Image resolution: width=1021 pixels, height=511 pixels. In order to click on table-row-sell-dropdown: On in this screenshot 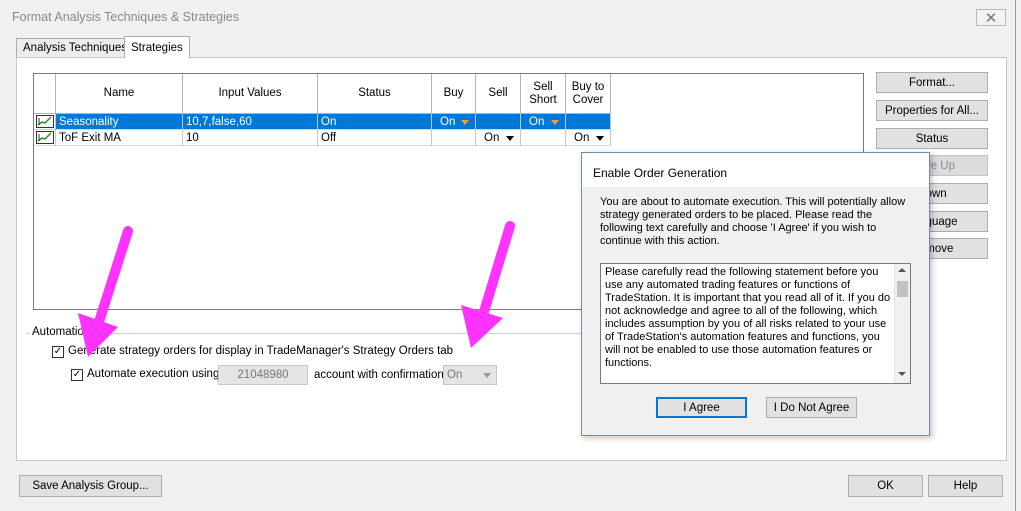, I will do `click(498, 138)`.